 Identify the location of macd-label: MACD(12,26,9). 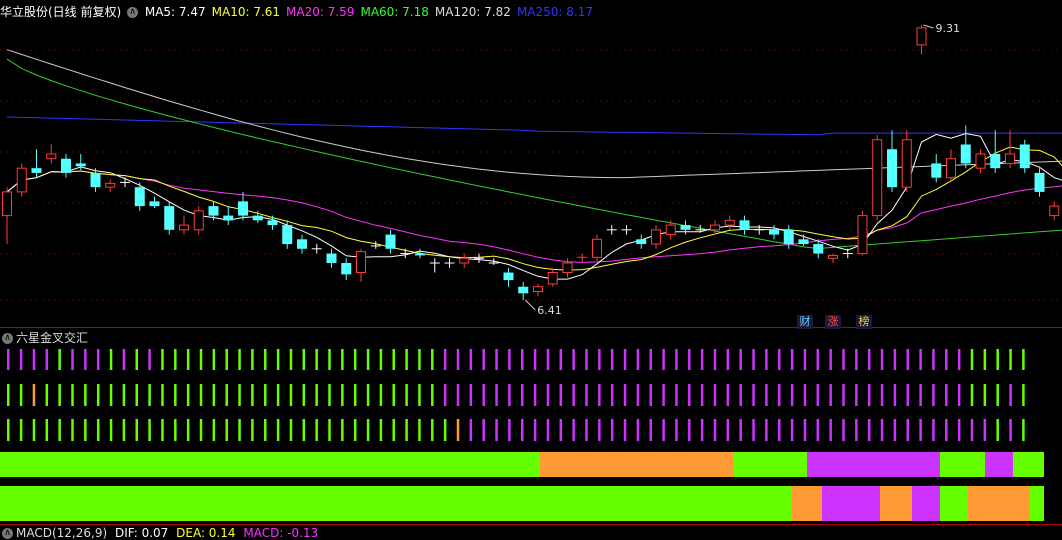
(61, 533).